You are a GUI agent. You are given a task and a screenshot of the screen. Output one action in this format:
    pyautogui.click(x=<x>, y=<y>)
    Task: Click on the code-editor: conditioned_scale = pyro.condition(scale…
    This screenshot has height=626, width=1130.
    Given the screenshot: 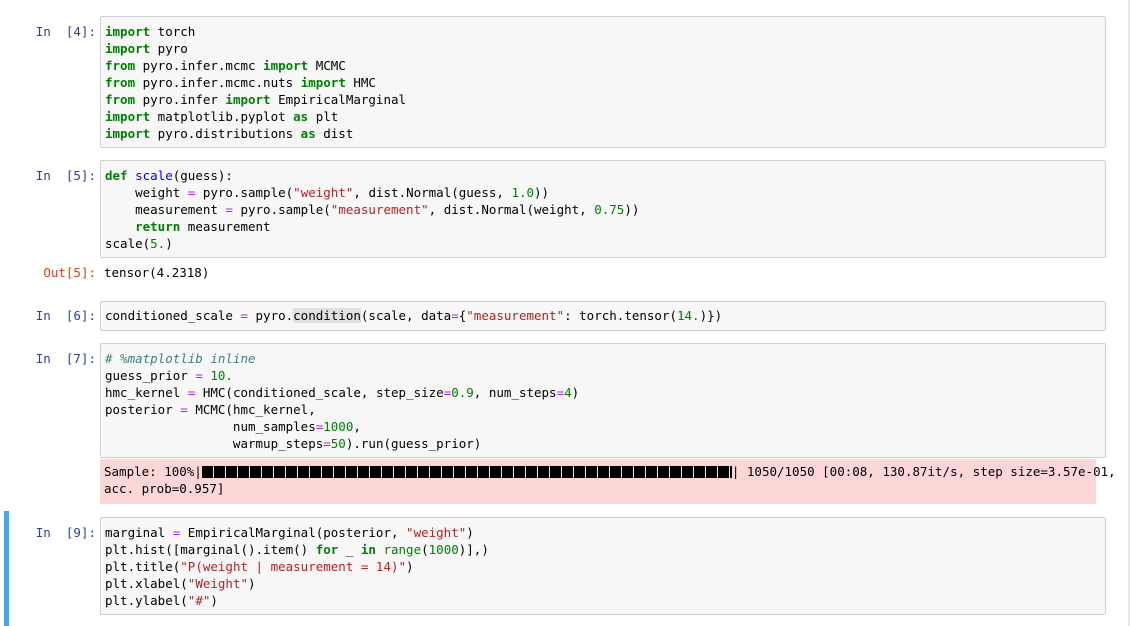 What is the action you would take?
    pyautogui.click(x=603, y=316)
    